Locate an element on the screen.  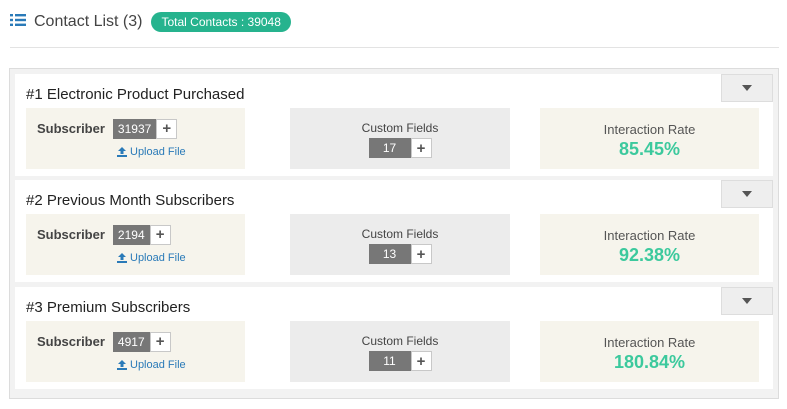
page-header: Contact List (3) Total Contacts : 39048 is located at coordinates (150, 22).